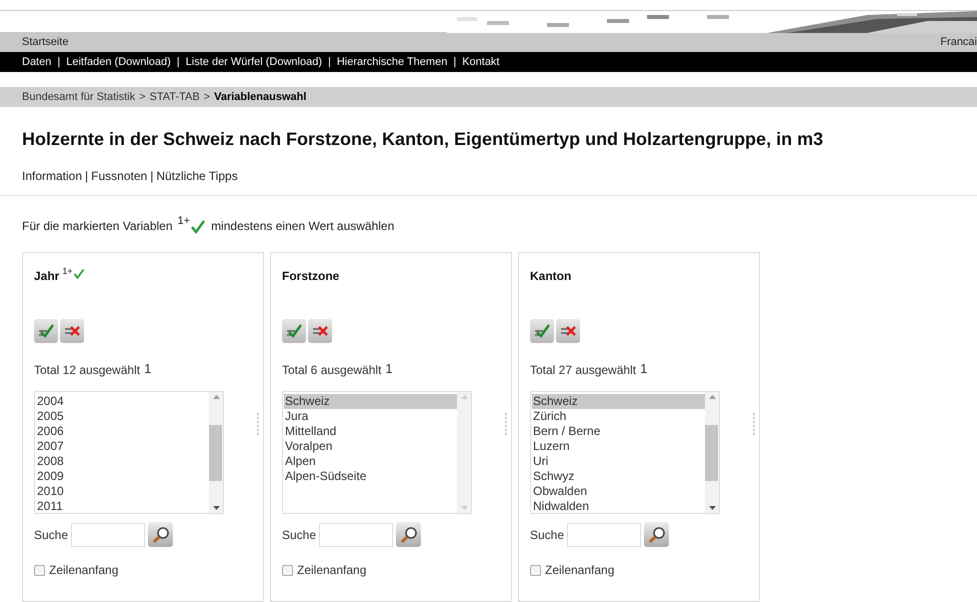 The image size is (977, 602). Describe the element at coordinates (370, 476) in the screenshot. I see `list-option: Alpen-Südseite` at that location.